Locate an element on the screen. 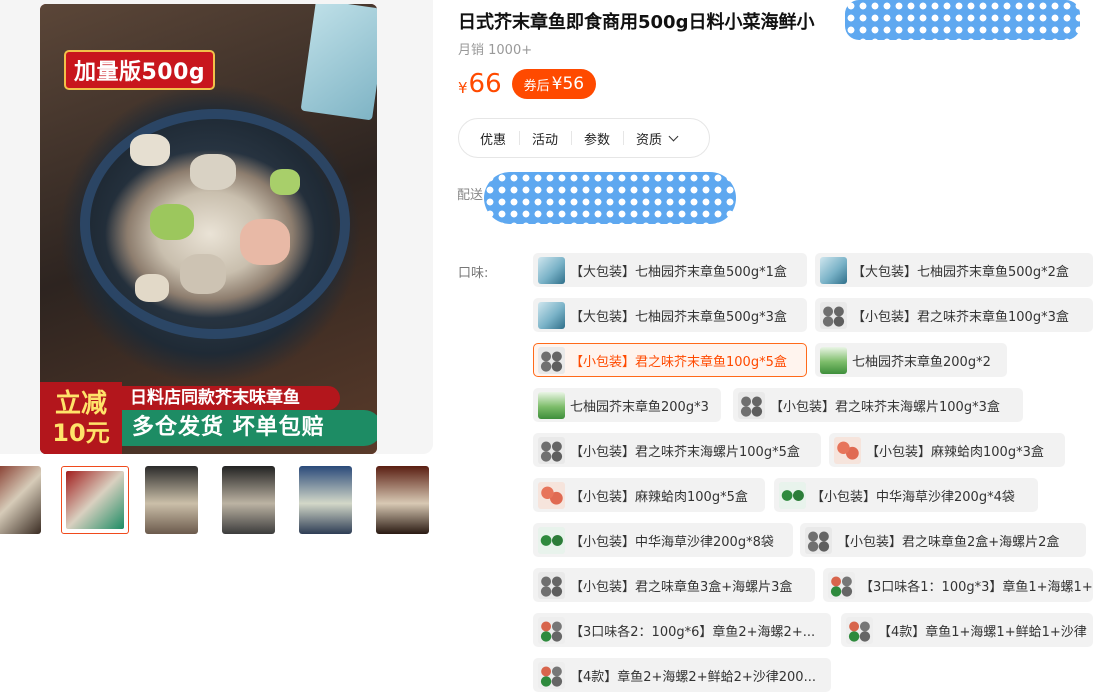  thumbnail-strip is located at coordinates (216, 501).